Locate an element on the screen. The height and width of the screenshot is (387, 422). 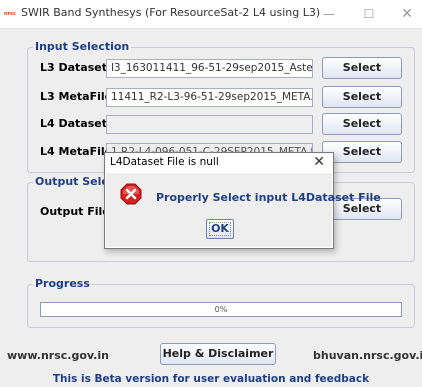
l4-dataset-label: L4 Dataset is located at coordinates (73, 123).